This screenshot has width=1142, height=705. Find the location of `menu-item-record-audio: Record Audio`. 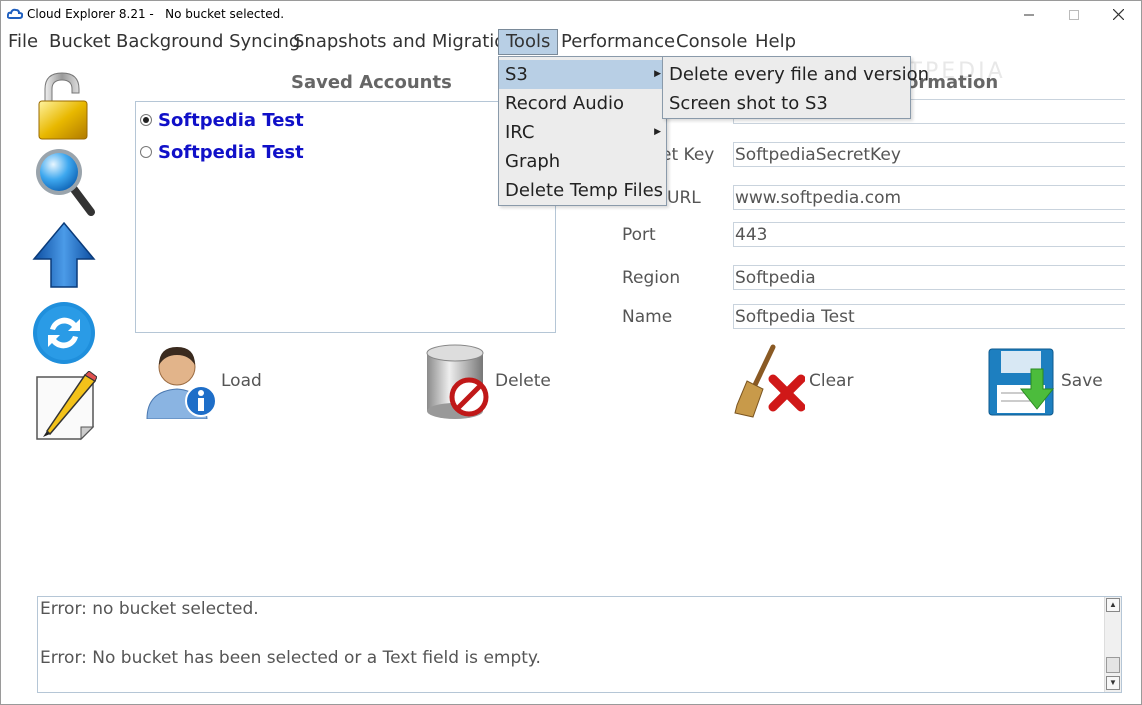

menu-item-record-audio: Record Audio is located at coordinates (582, 103).